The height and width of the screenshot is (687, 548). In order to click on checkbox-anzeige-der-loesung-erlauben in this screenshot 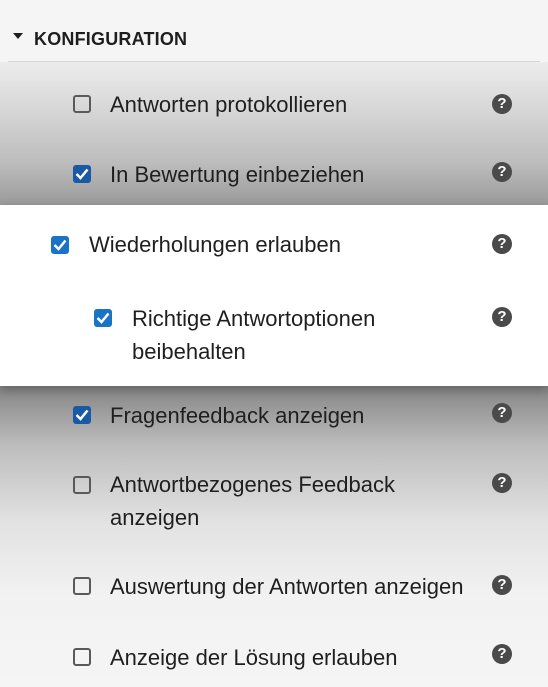, I will do `click(82, 657)`.